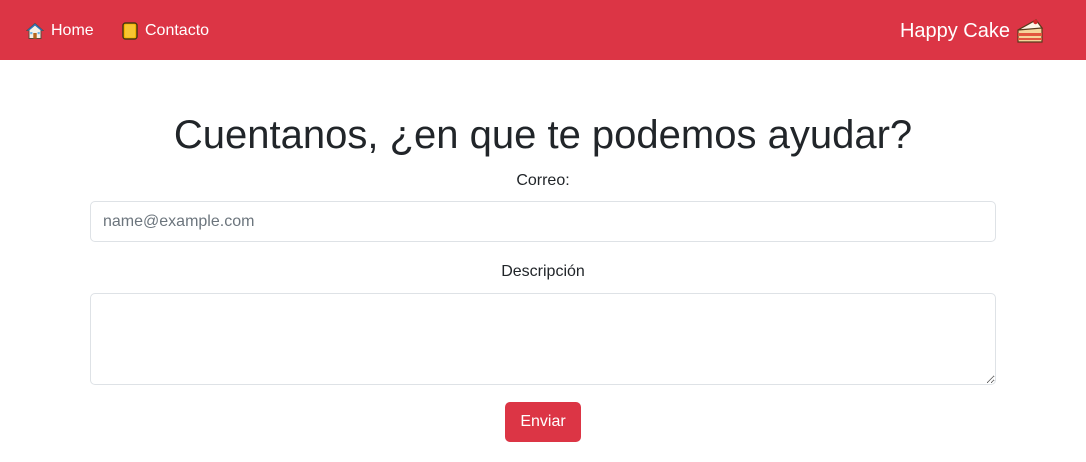  Describe the element at coordinates (177, 30) in the screenshot. I see `nav-link-contacto-label: Contacto` at that location.